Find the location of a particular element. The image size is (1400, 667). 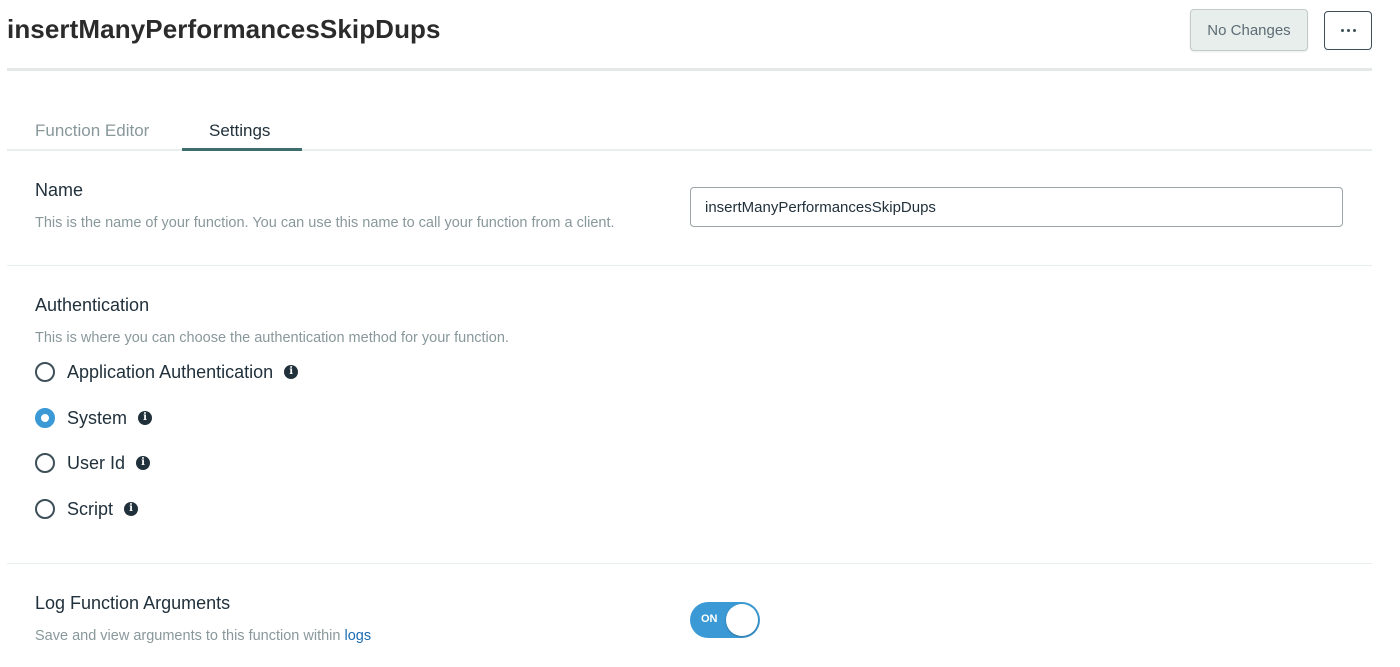

log-section-title: Log Function Arguments is located at coordinates (133, 603).